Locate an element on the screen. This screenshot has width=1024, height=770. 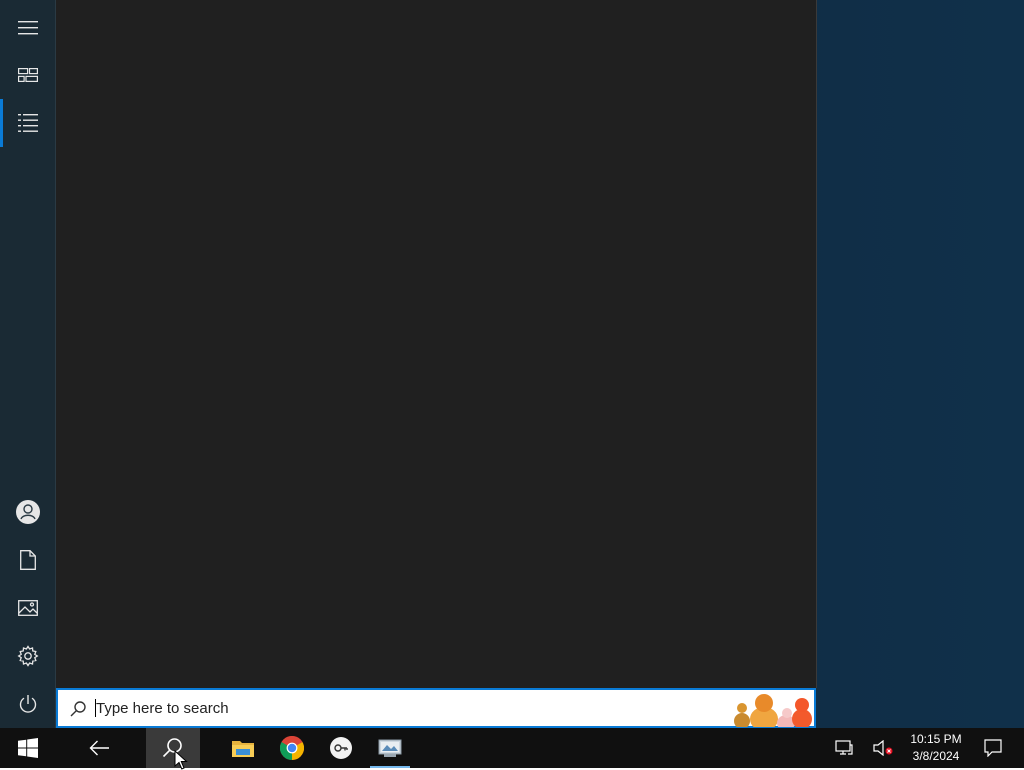
hamburger-icon is located at coordinates (28, 28).